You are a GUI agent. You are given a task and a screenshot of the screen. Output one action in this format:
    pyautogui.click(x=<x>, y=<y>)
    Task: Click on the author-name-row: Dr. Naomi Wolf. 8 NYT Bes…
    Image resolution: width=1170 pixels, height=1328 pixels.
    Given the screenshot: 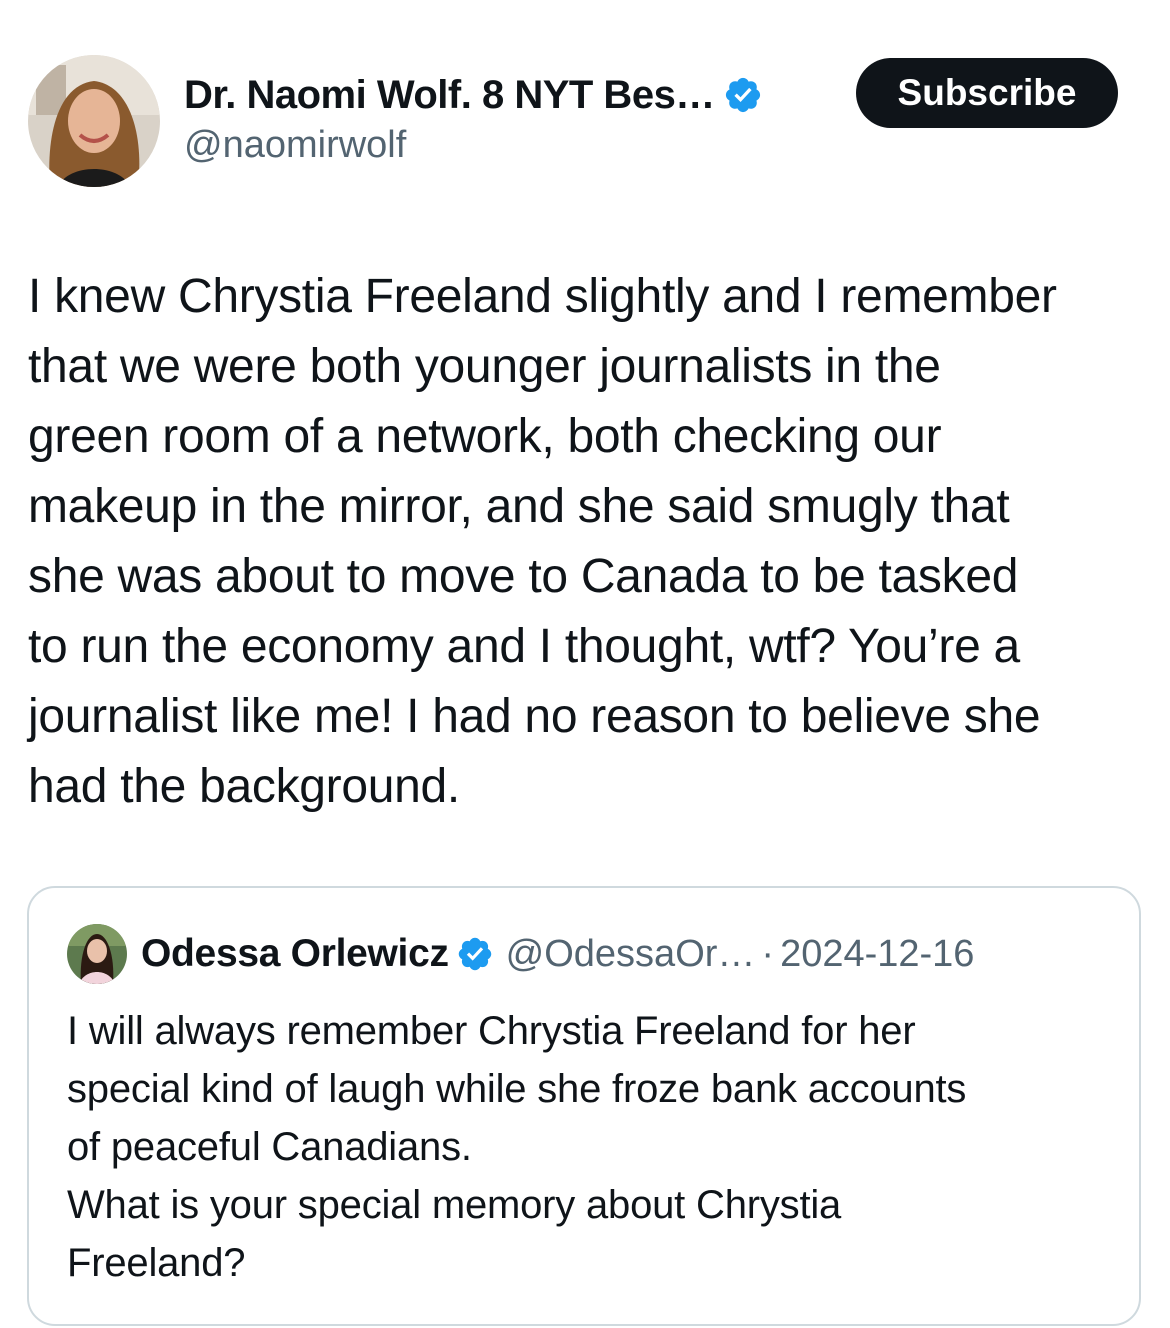 What is the action you would take?
    pyautogui.click(x=473, y=95)
    